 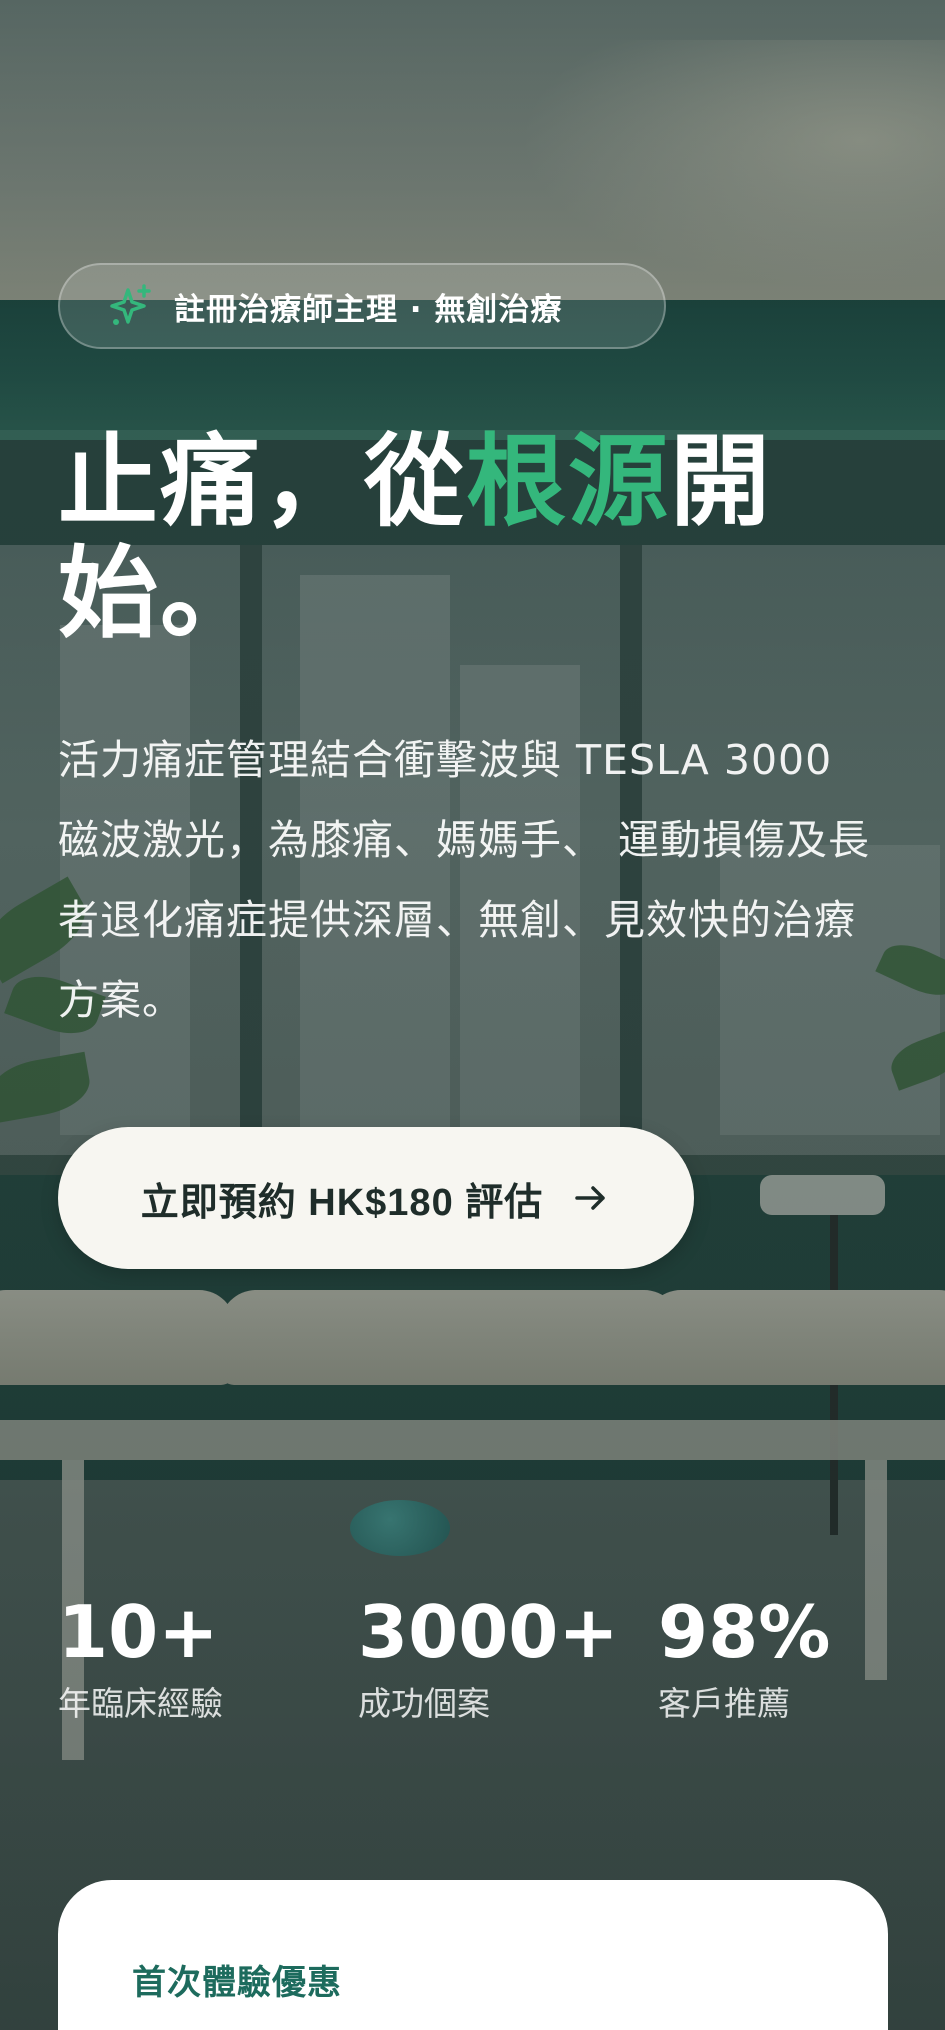 I want to click on headline-part1: 止痛，從, so click(x=262, y=481).